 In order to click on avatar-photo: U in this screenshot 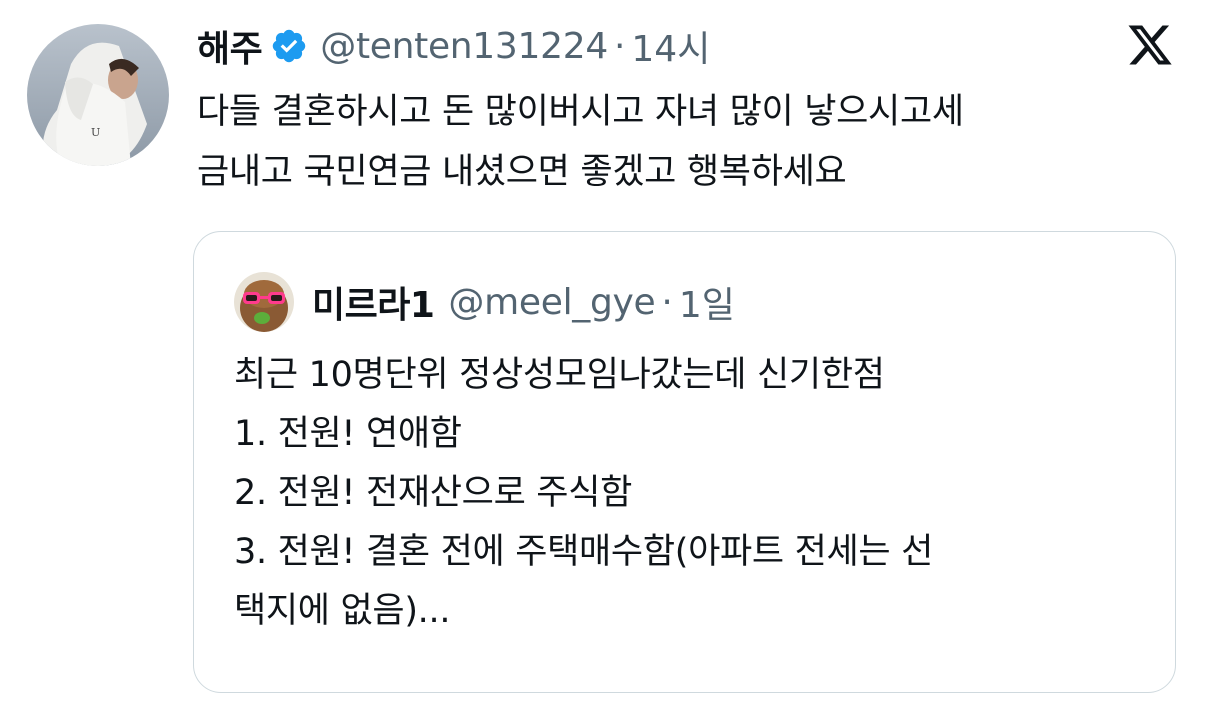, I will do `click(98, 95)`.